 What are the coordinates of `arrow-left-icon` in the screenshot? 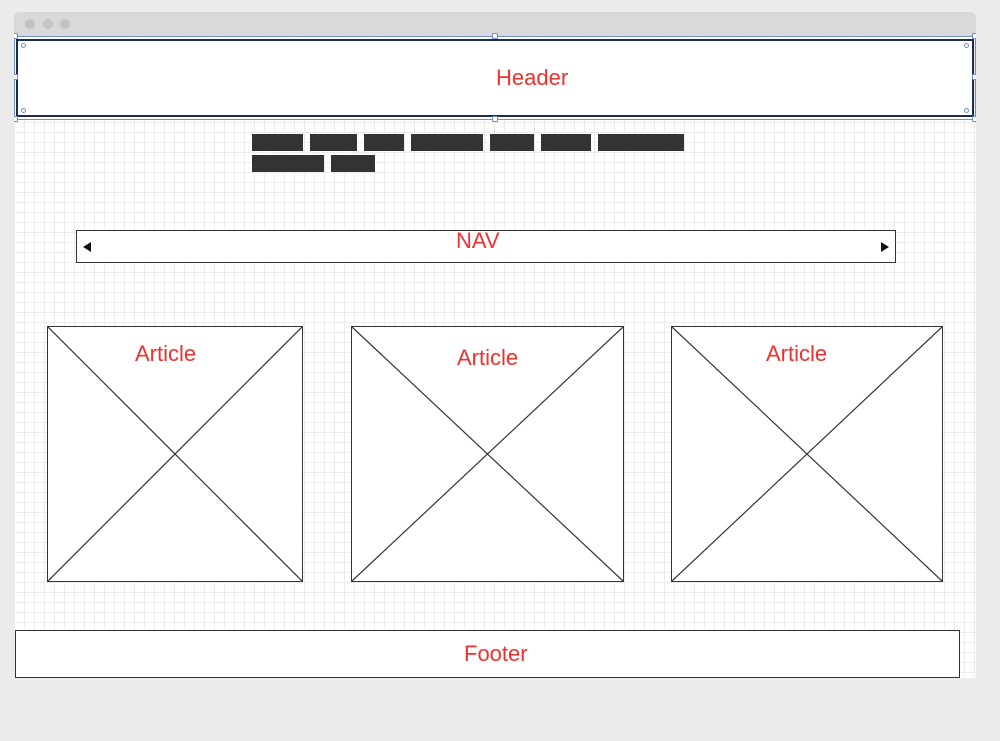 It's located at (87, 247).